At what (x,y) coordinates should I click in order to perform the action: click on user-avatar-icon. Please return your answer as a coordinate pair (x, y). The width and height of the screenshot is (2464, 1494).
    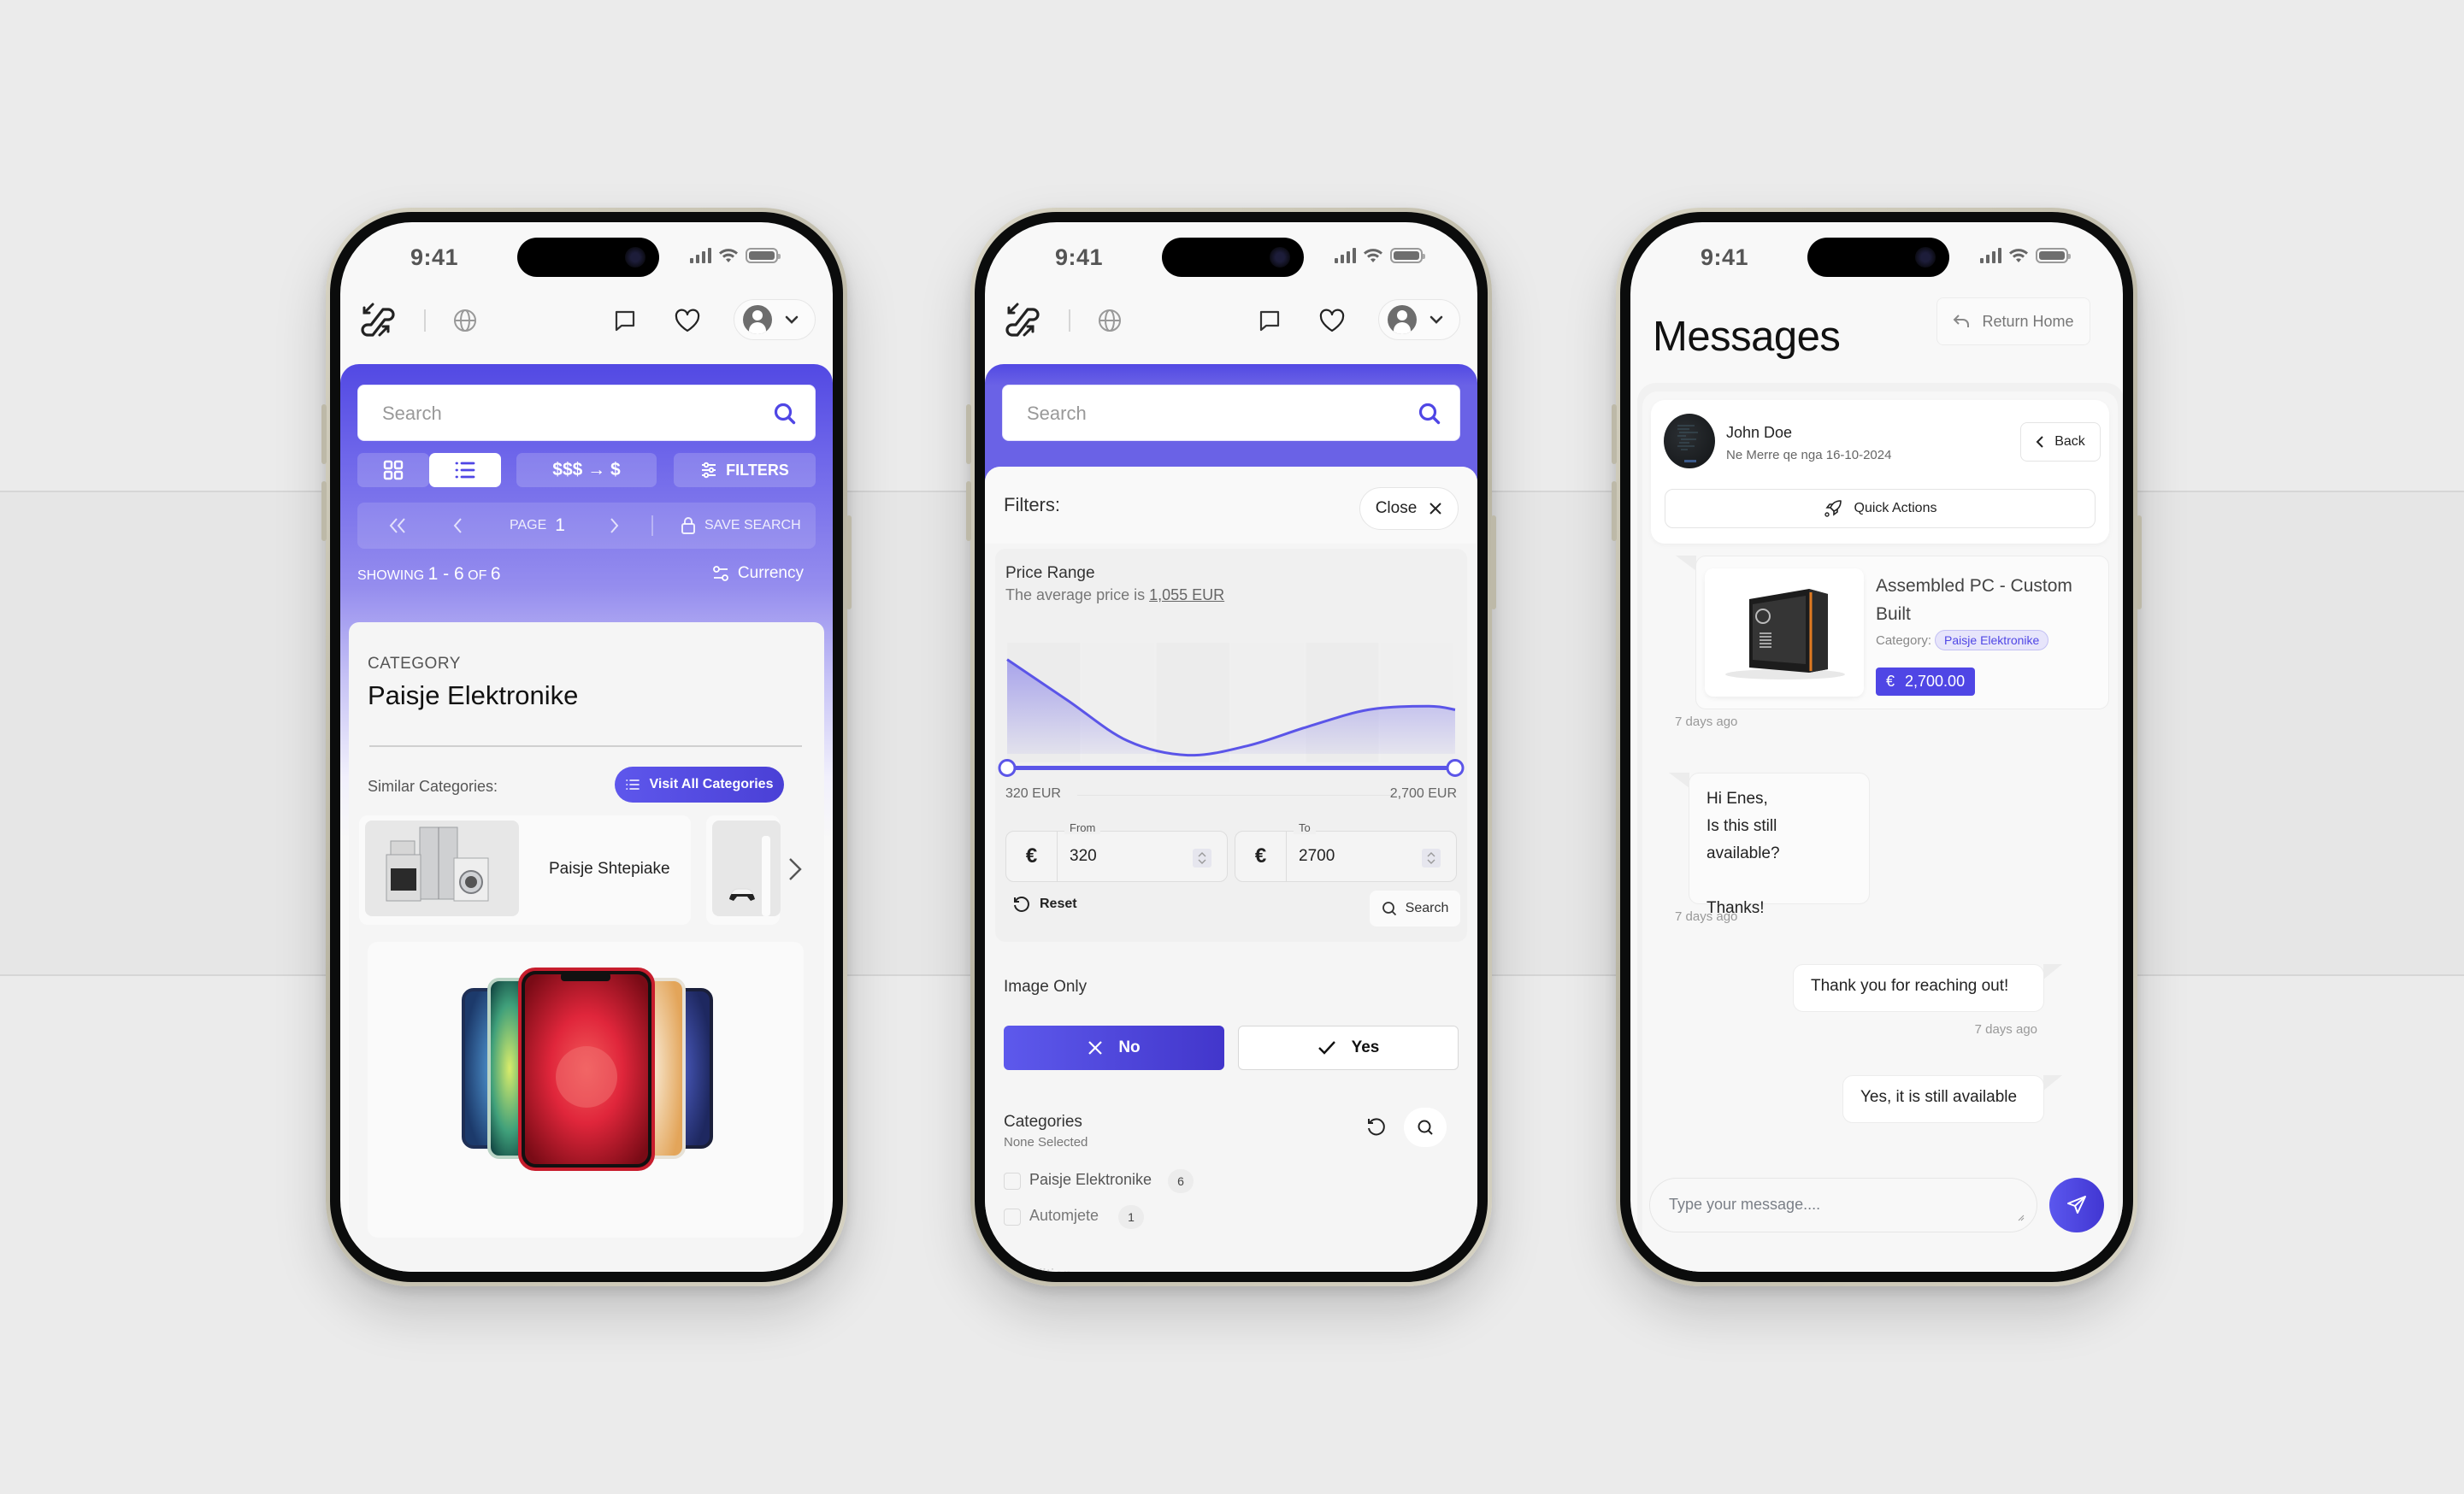
    Looking at the image, I should click on (757, 319).